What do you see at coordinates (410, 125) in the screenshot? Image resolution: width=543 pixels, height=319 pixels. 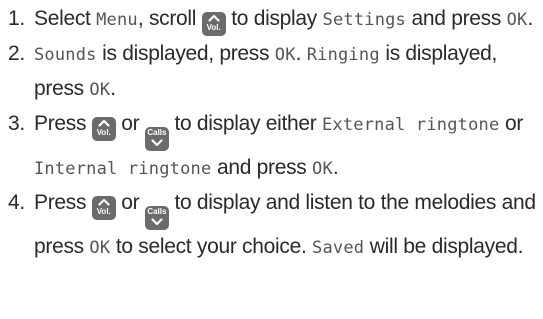 I see `display-text-external-ringtone: External ringtone` at bounding box center [410, 125].